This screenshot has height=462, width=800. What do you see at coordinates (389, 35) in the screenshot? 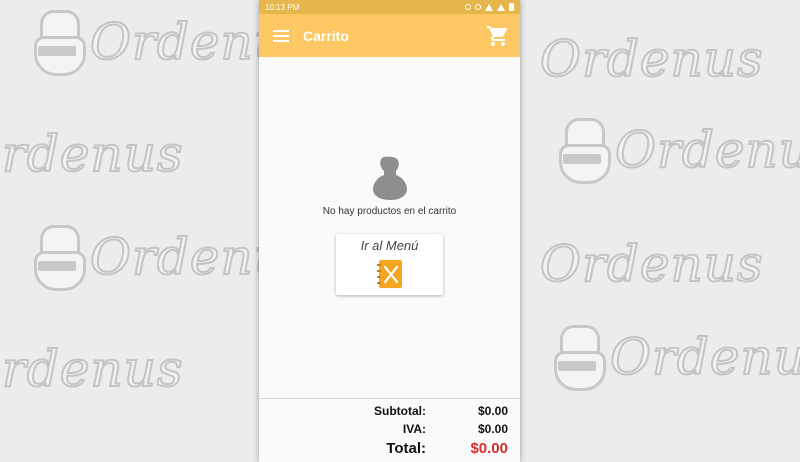
I see `app-bar: Carrito` at bounding box center [389, 35].